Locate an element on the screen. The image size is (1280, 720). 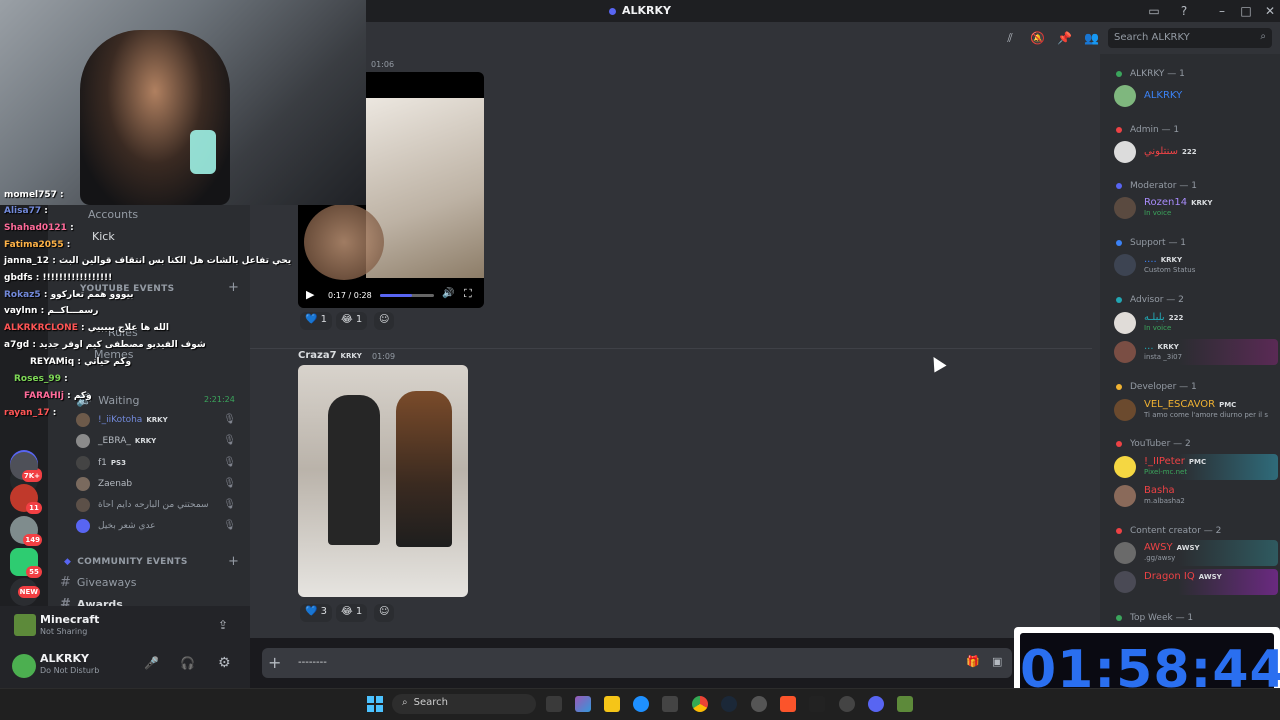
search-input: Search ALKRKY ⌕ is located at coordinates (1190, 38).